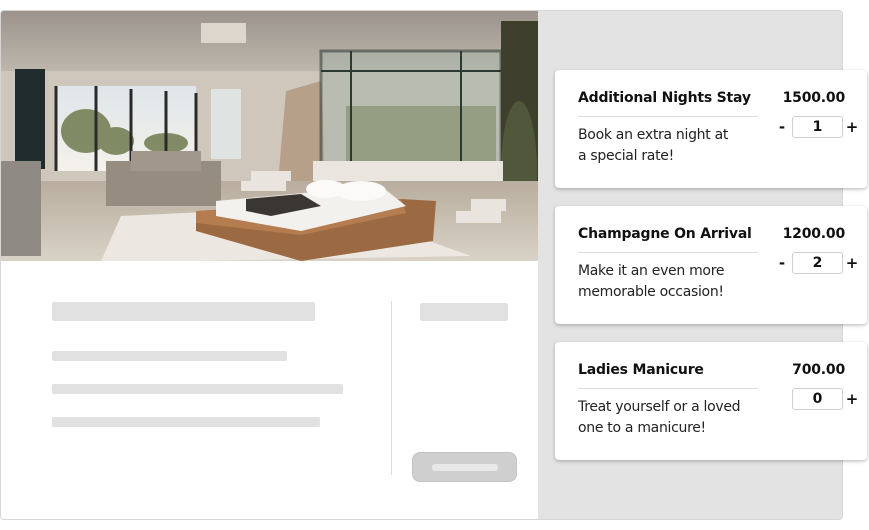 The height and width of the screenshot is (530, 869). What do you see at coordinates (641, 370) in the screenshot?
I see `addon-title: Ladies Manicure` at bounding box center [641, 370].